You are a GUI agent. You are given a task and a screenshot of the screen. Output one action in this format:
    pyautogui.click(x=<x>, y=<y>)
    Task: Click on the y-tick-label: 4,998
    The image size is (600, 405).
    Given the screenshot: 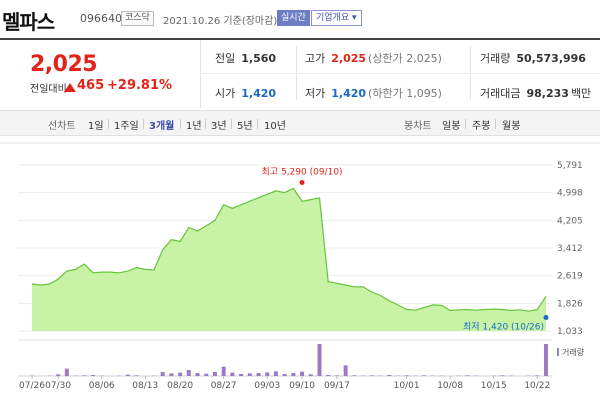 What is the action you would take?
    pyautogui.click(x=570, y=194)
    